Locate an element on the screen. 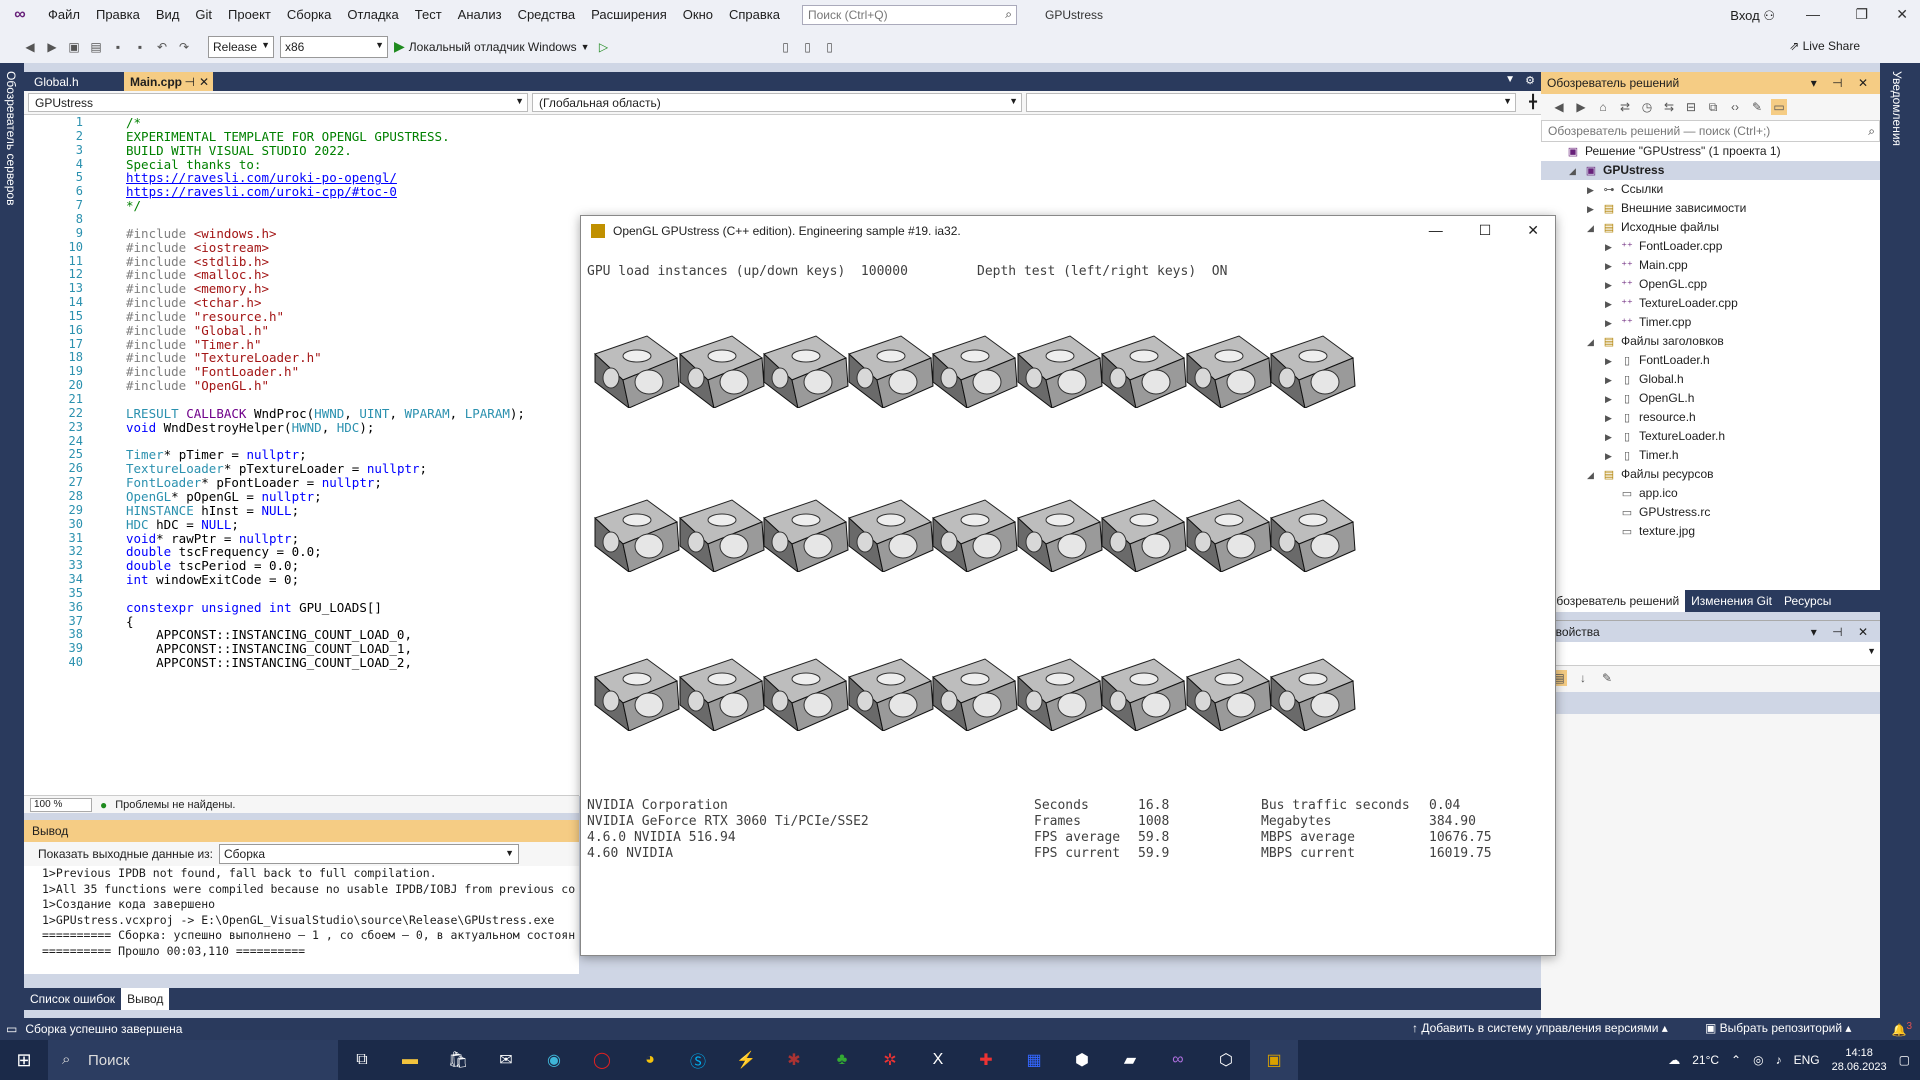 This screenshot has width=1920, height=1080. close-tab-icon: ✕ is located at coordinates (204, 82).